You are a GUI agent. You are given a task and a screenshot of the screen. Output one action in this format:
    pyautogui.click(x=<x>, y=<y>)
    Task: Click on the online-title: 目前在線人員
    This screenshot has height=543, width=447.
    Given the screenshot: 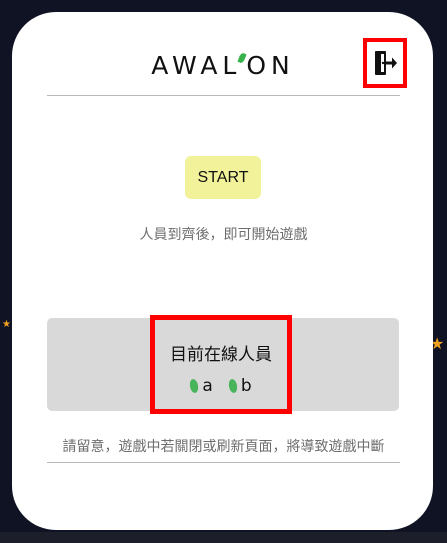 What is the action you would take?
    pyautogui.click(x=221, y=355)
    